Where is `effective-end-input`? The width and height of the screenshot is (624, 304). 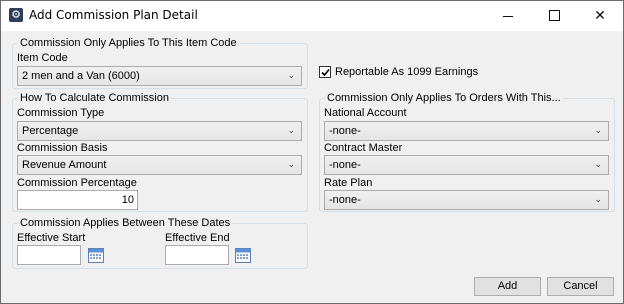
effective-end-input is located at coordinates (197, 255).